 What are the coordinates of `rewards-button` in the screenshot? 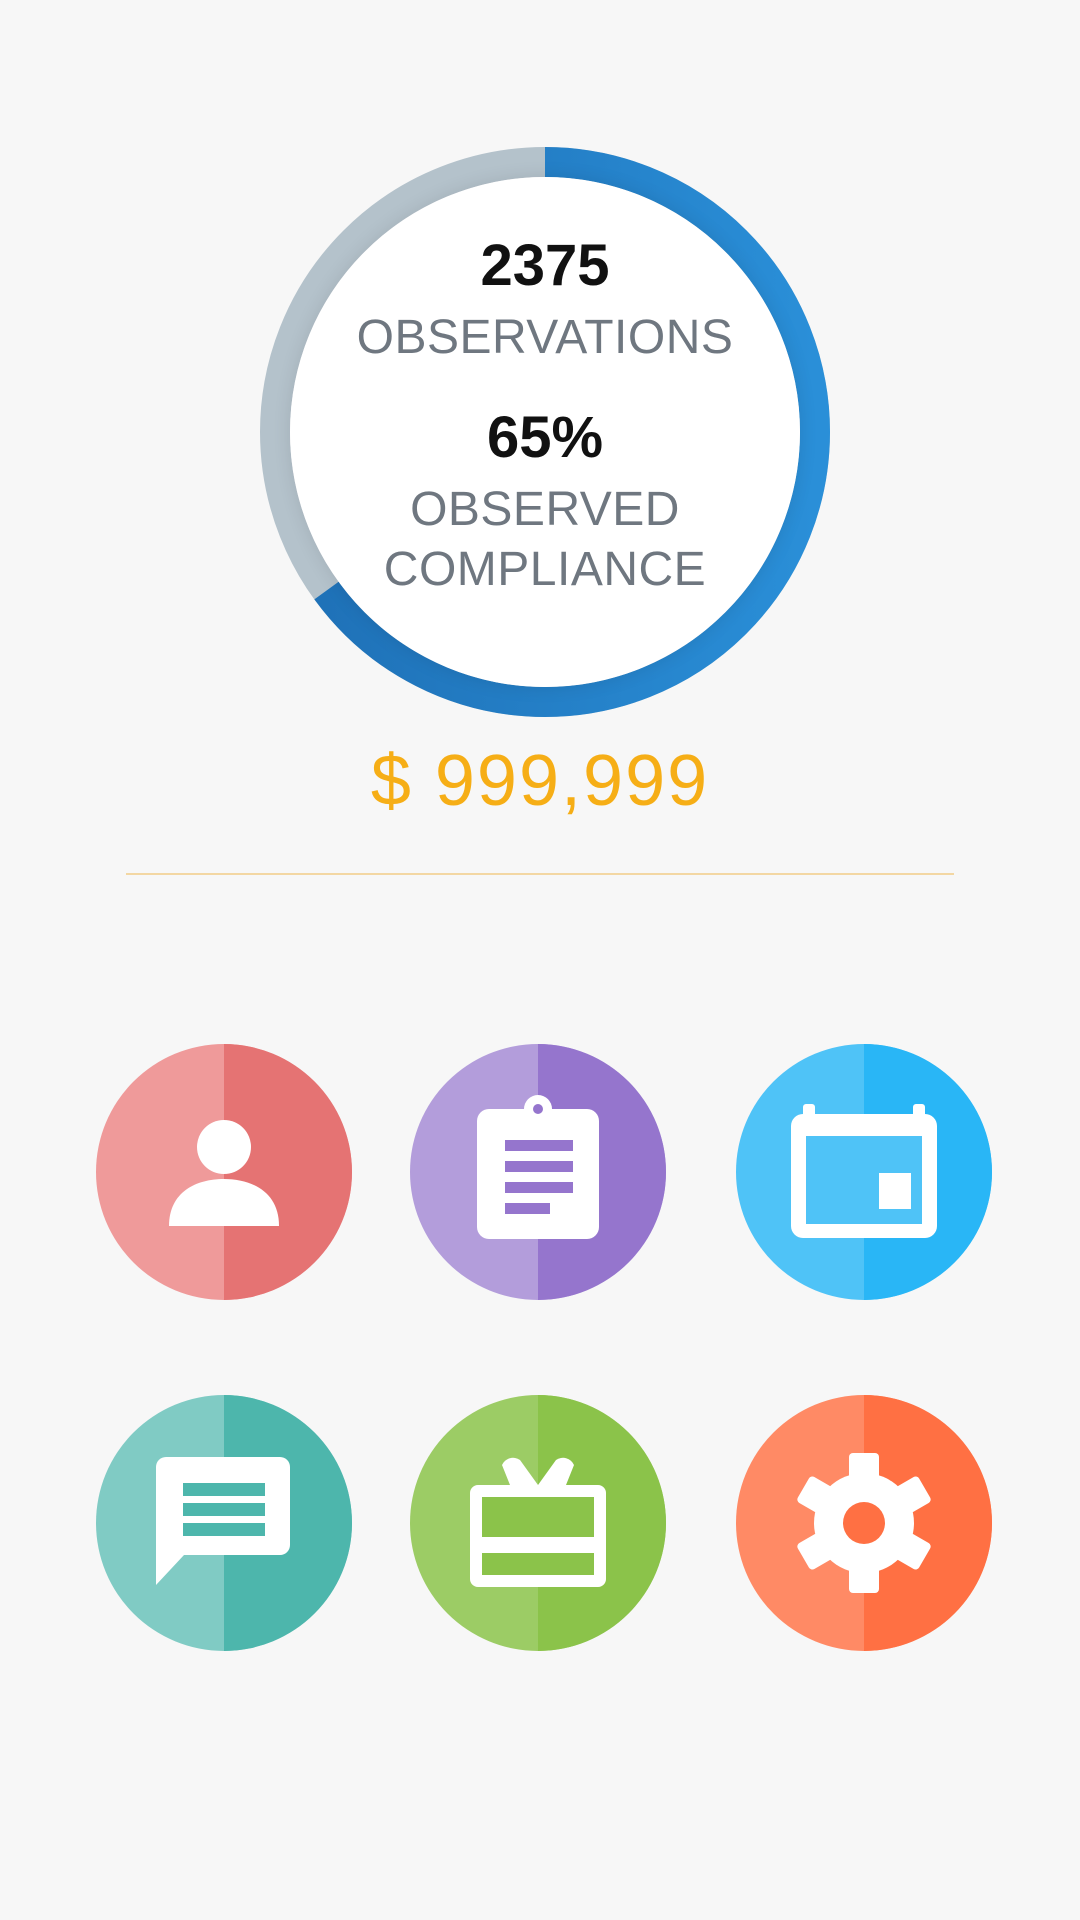 It's located at (538, 1523).